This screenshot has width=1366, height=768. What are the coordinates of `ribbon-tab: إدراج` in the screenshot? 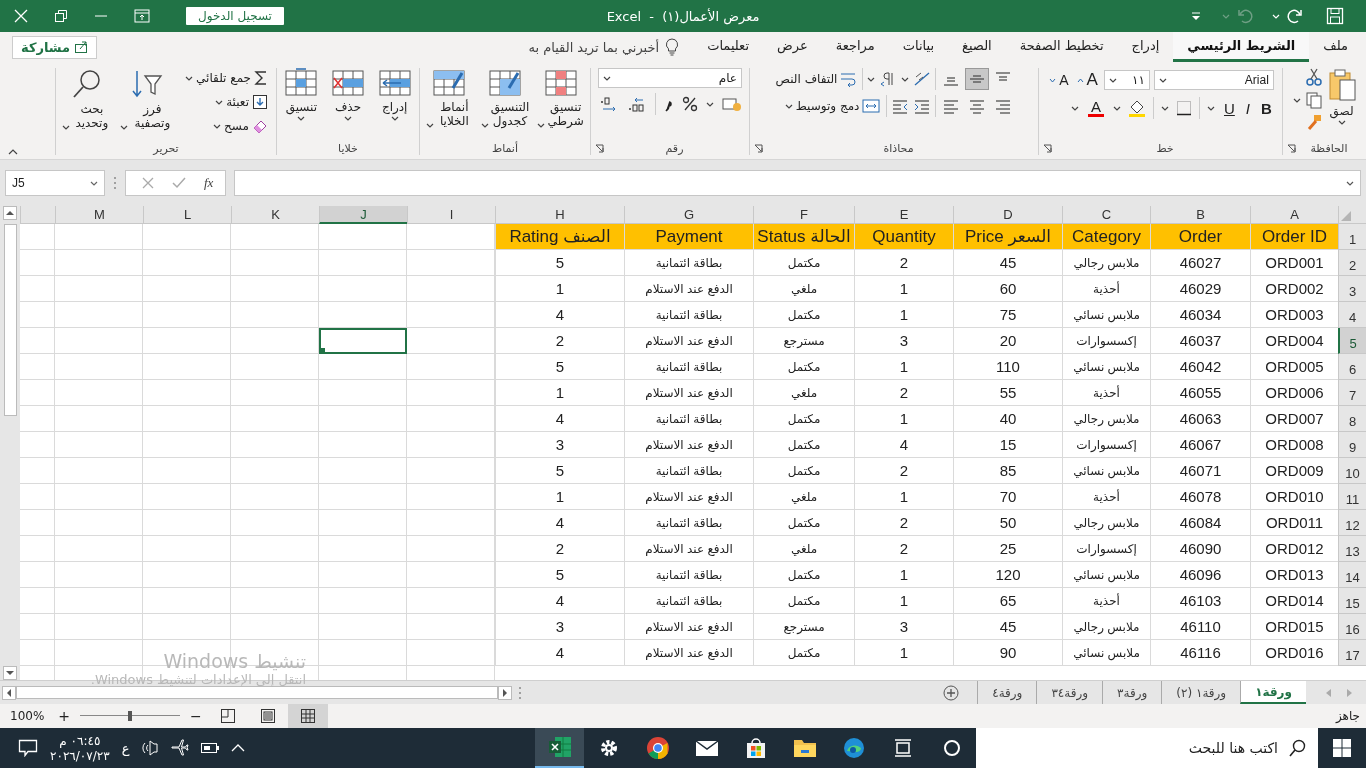 It's located at (1145, 47).